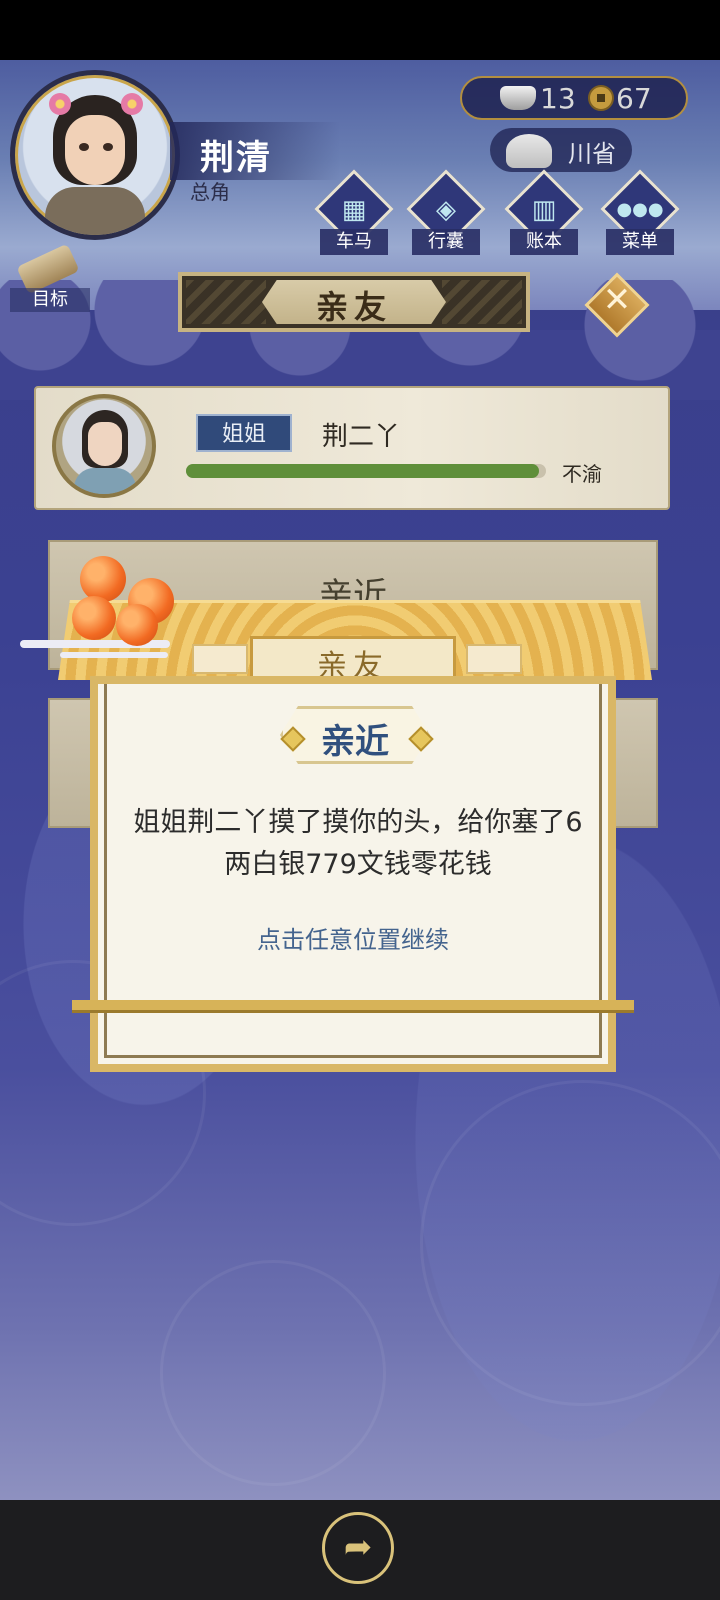 Image resolution: width=720 pixels, height=1600 pixels. I want to click on dialog-message: 姐姐荆二丫摸了摸你的头，给你塞了6两白银779文钱零花钱, so click(358, 843).